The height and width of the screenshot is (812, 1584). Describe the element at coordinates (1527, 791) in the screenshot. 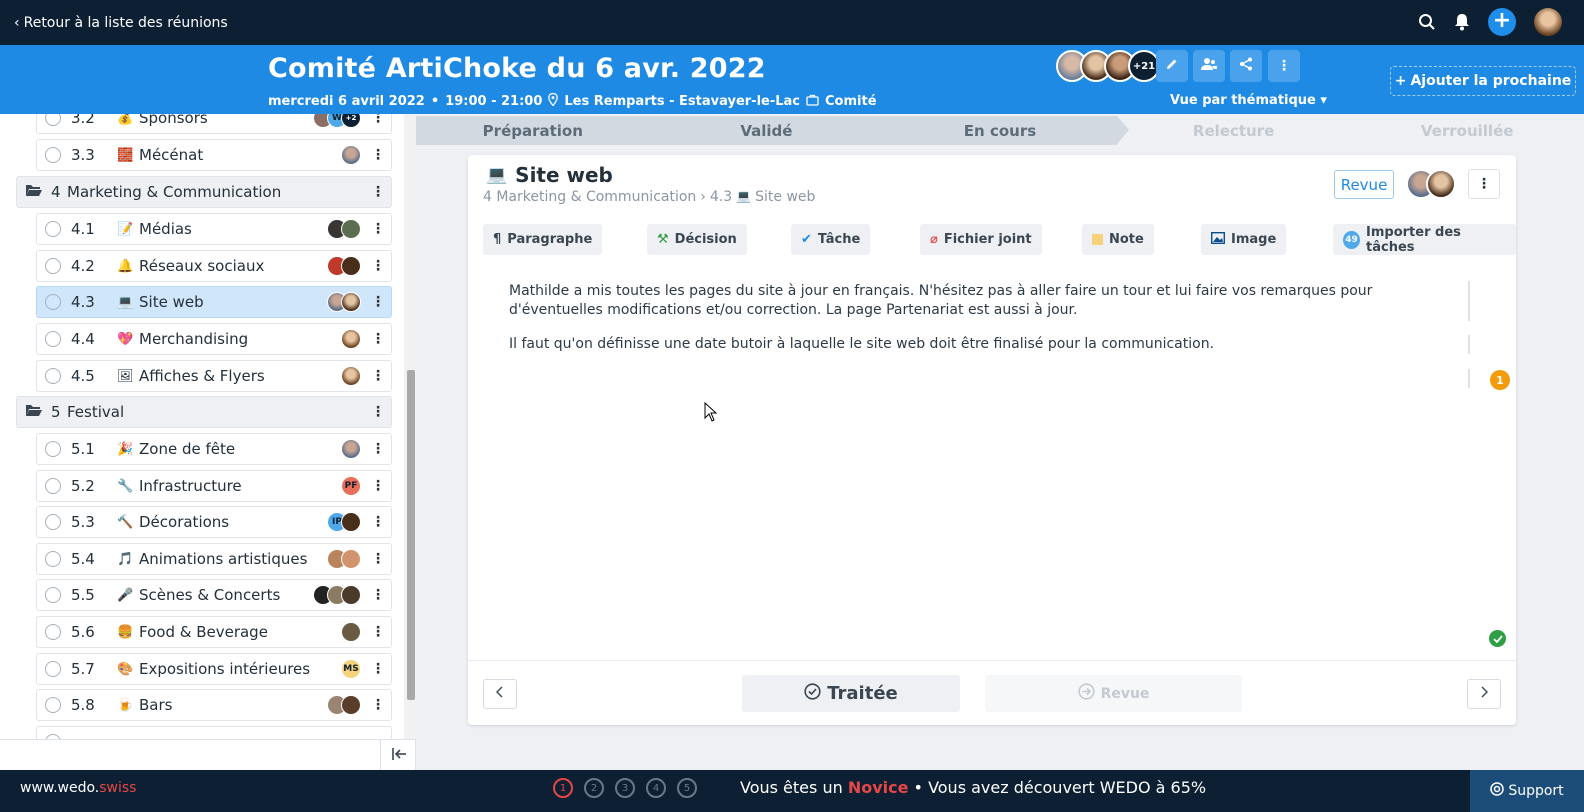

I see `support-button: Support` at that location.